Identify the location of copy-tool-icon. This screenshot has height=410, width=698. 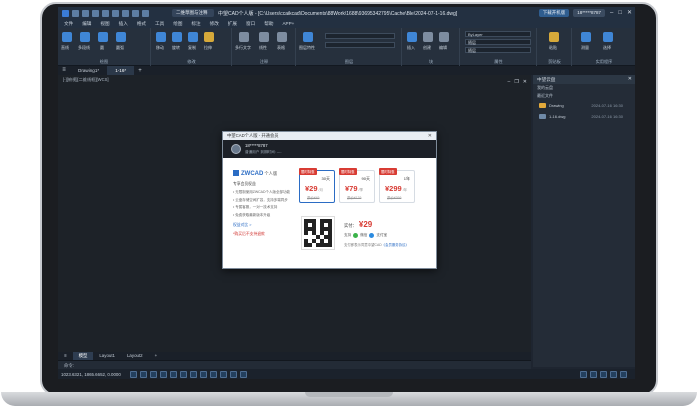
(193, 37).